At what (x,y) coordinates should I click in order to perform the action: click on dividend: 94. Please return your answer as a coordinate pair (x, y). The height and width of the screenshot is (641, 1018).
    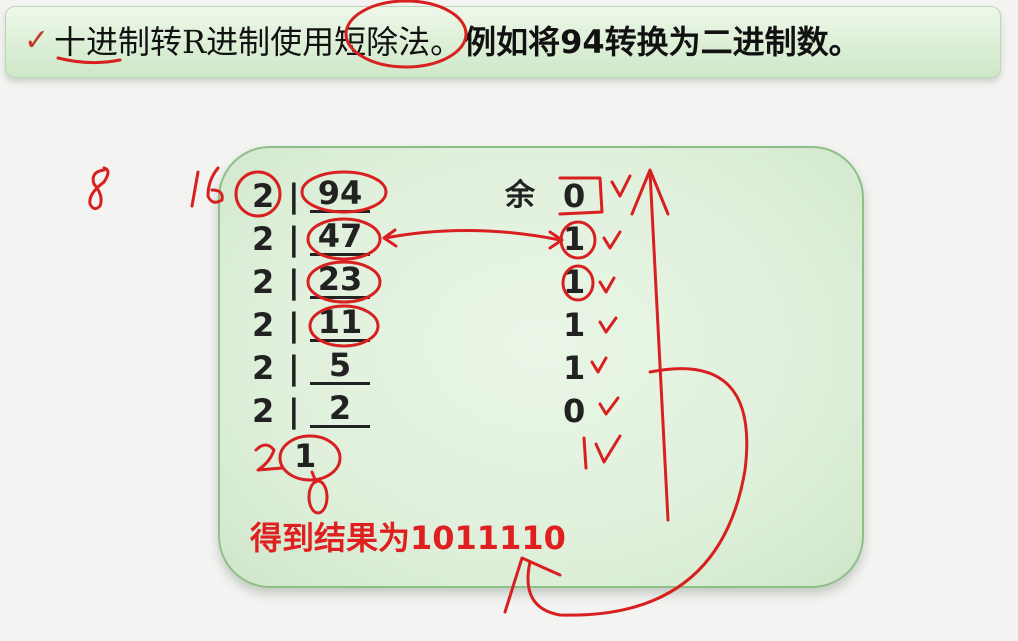
    Looking at the image, I should click on (340, 194).